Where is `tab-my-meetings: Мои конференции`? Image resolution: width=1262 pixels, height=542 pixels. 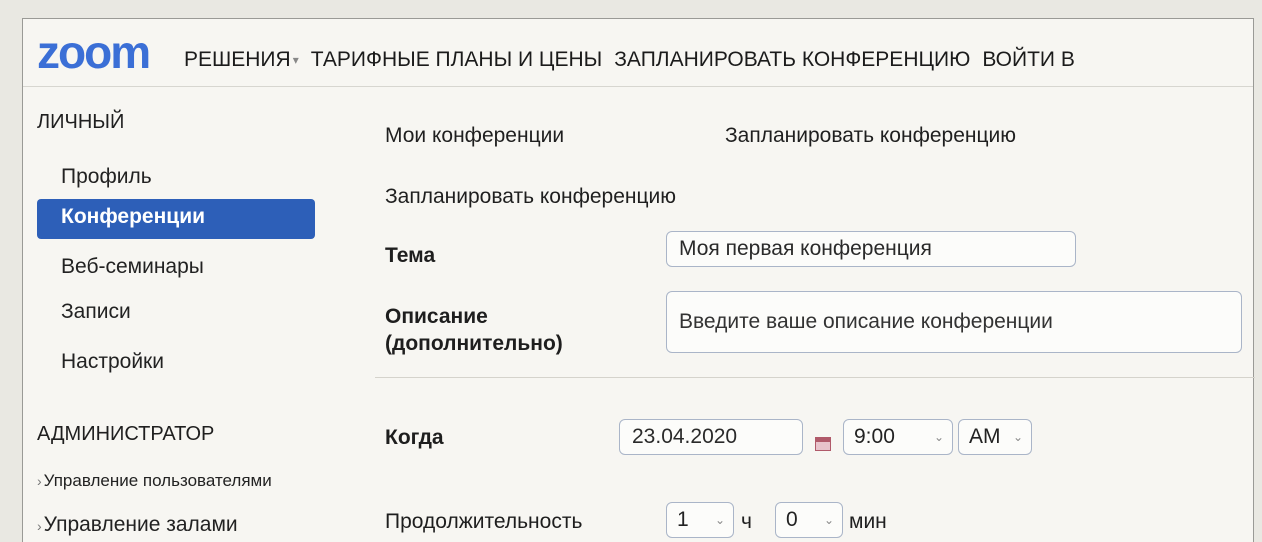 tab-my-meetings: Мои конференции is located at coordinates (474, 136).